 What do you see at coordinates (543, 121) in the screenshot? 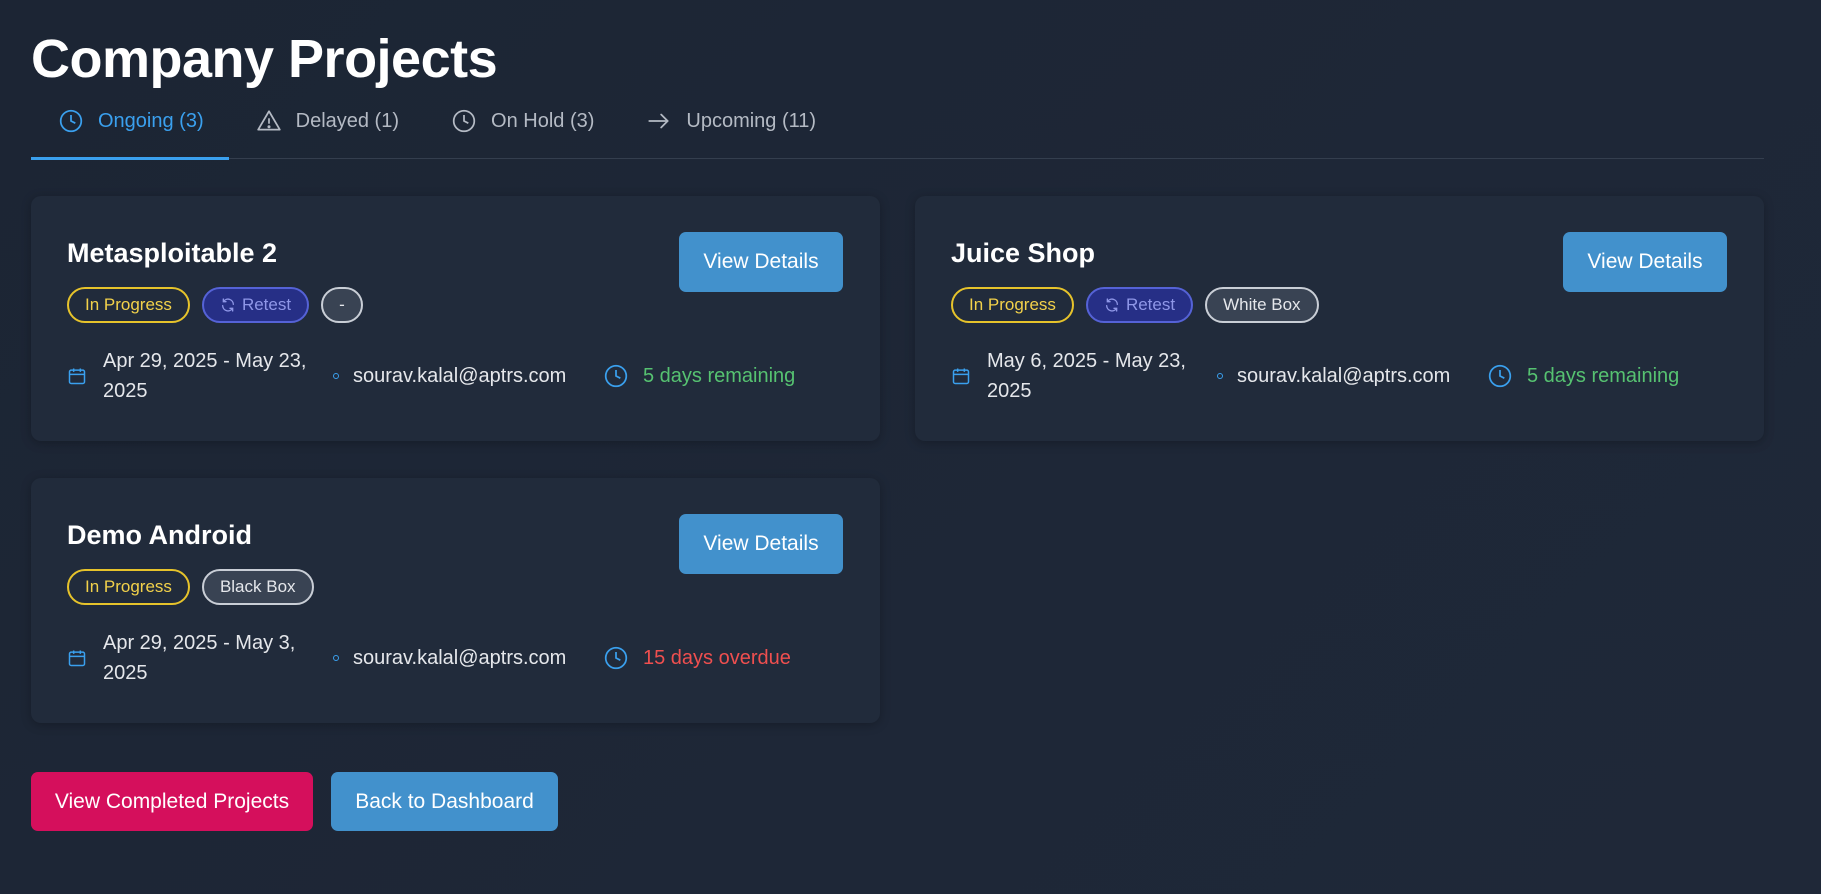
I see `tab-label: On Hold (3)` at bounding box center [543, 121].